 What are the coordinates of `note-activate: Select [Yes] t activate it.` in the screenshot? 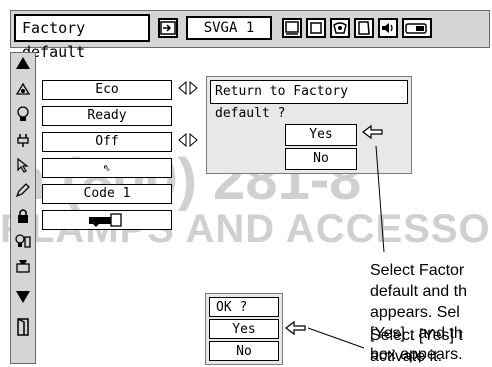 It's located at (431, 346).